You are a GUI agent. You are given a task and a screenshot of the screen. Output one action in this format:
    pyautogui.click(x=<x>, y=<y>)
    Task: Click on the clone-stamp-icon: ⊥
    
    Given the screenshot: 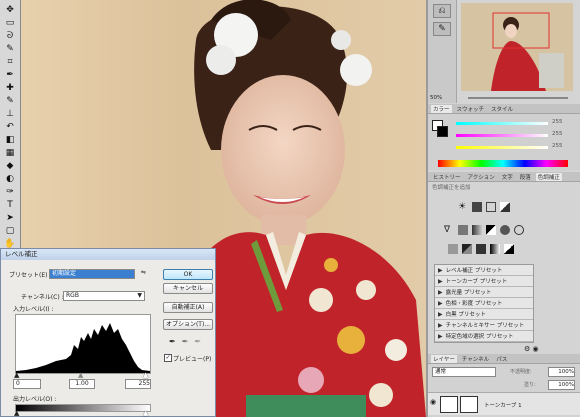 What is the action you would take?
    pyautogui.click(x=10, y=114)
    